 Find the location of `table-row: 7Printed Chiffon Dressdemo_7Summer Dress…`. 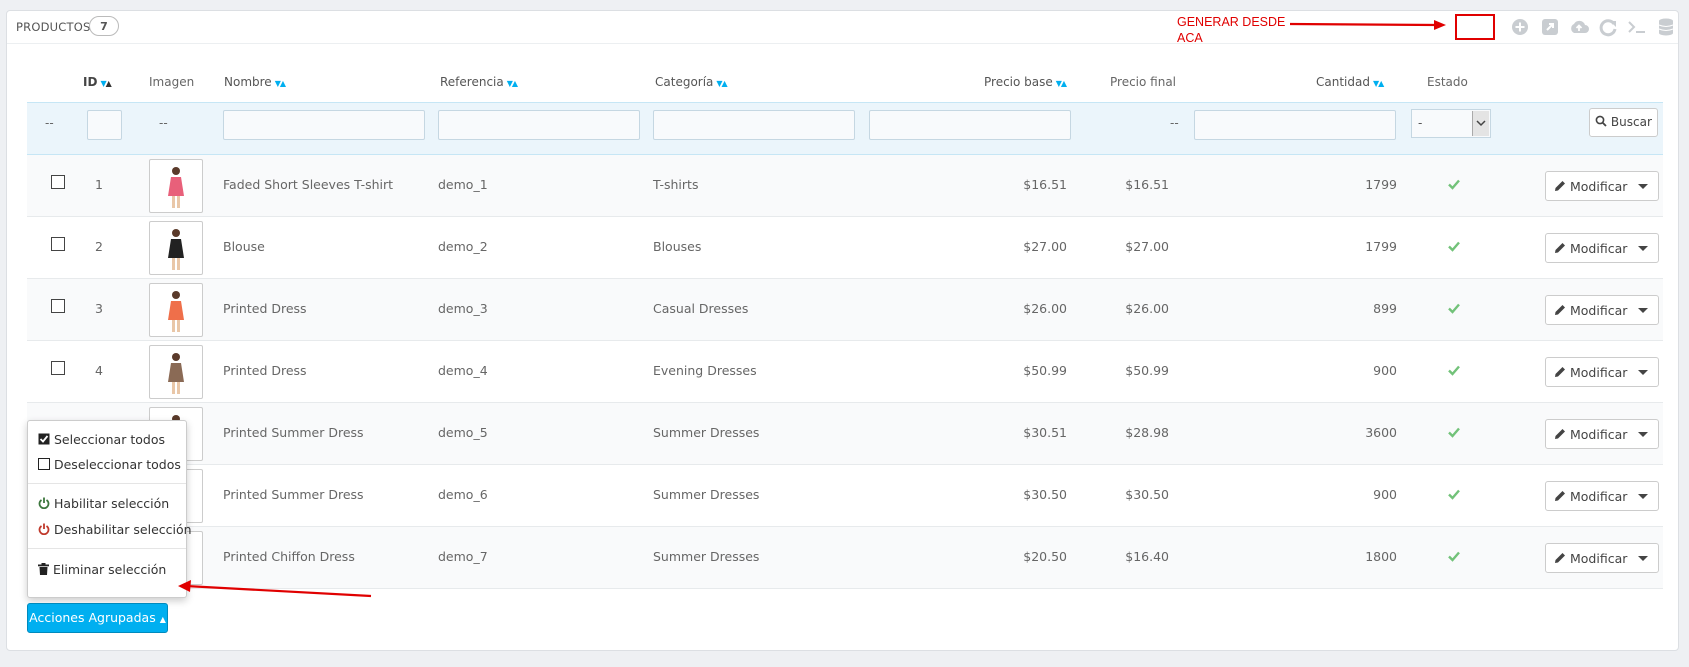

table-row: 7Printed Chiffon Dressdemo_7Summer Dress… is located at coordinates (845, 558).